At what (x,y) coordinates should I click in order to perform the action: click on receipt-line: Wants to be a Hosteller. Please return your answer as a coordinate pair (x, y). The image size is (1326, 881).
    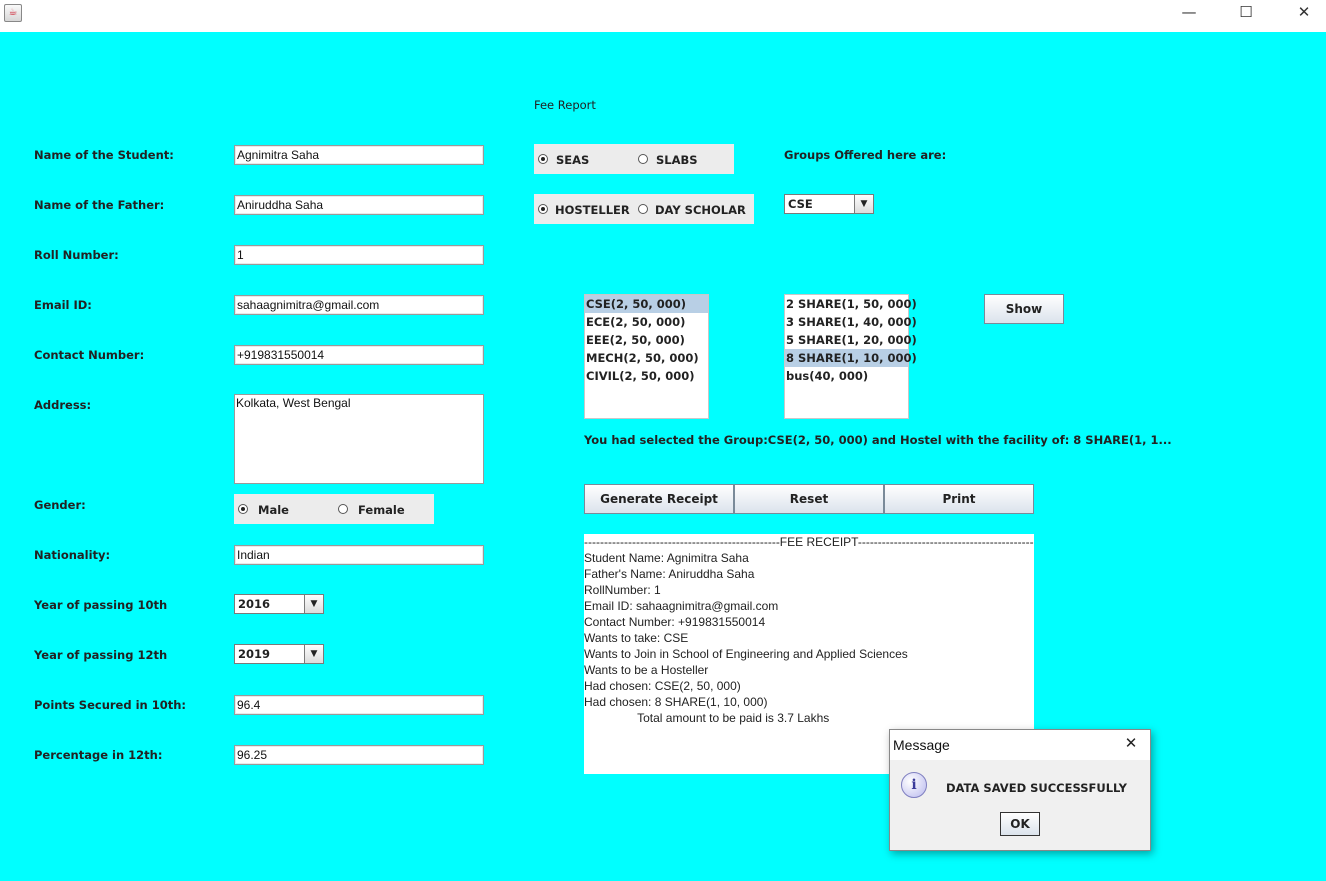
    Looking at the image, I should click on (646, 670).